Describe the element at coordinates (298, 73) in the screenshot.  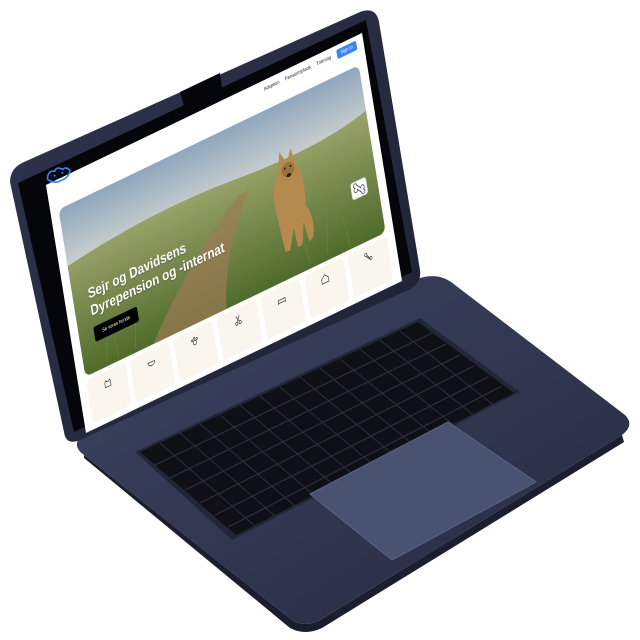
I see `nav-link-pensionsplads: Pensionsplads` at that location.